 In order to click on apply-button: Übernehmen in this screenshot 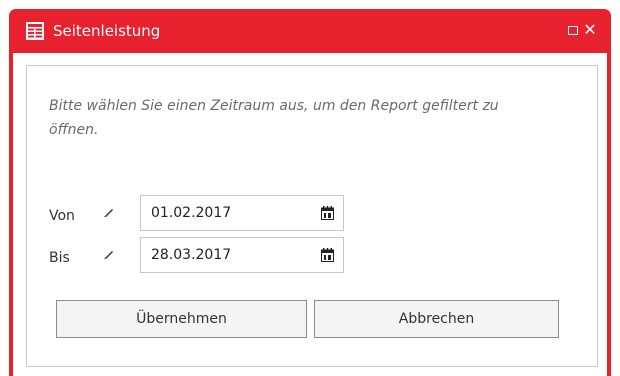, I will do `click(181, 319)`.